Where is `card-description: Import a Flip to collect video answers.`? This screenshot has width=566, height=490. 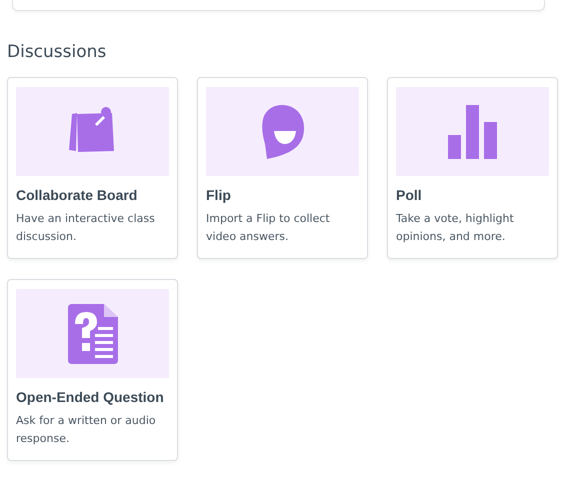 card-description: Import a Flip to collect video answers. is located at coordinates (268, 228).